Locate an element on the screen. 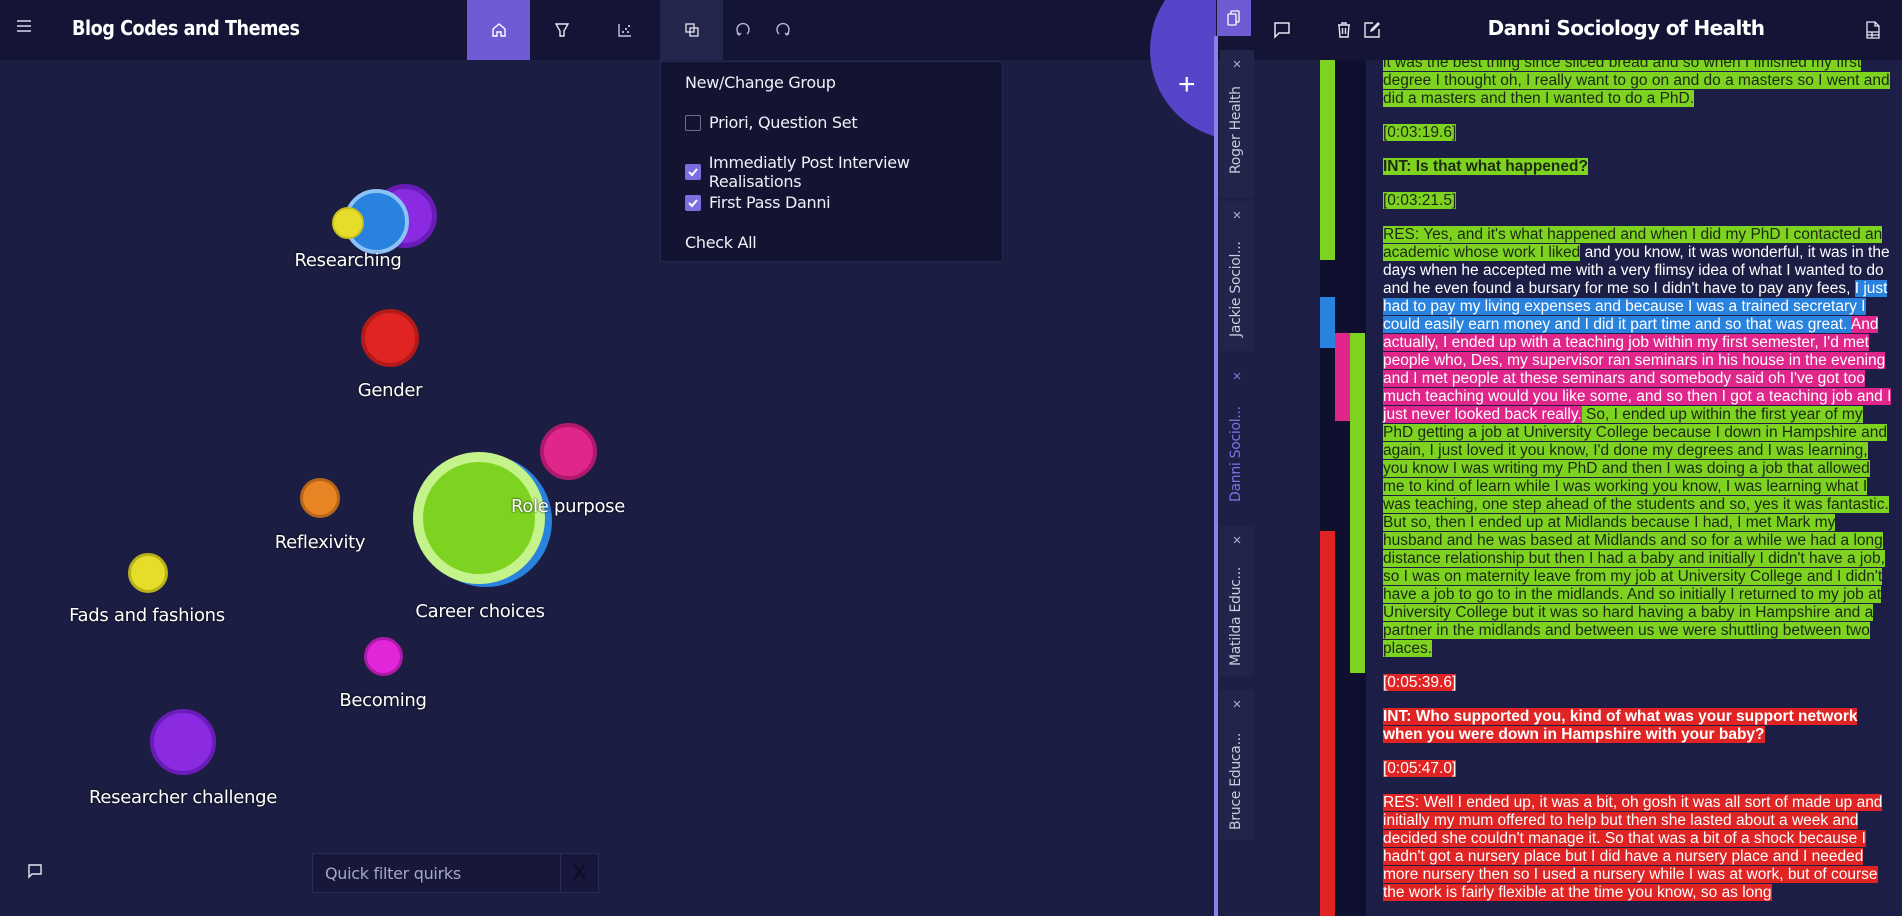  groups-button is located at coordinates (691, 30).